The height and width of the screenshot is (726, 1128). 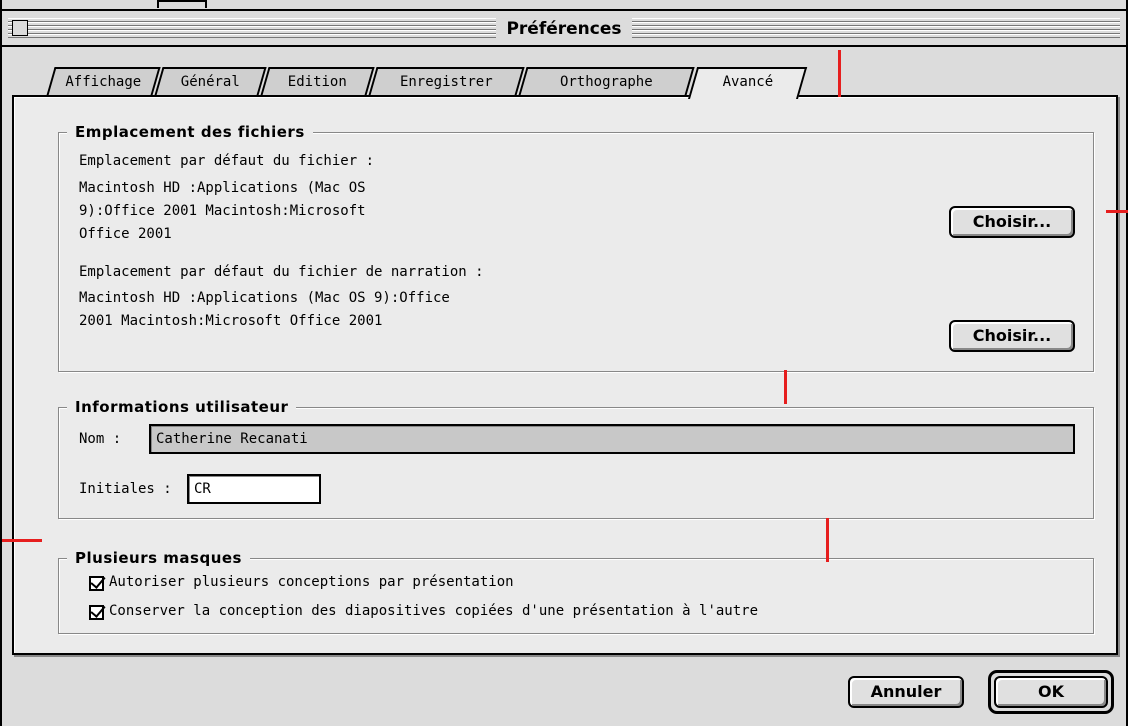 What do you see at coordinates (100, 439) in the screenshot?
I see `name-label: Nom :` at bounding box center [100, 439].